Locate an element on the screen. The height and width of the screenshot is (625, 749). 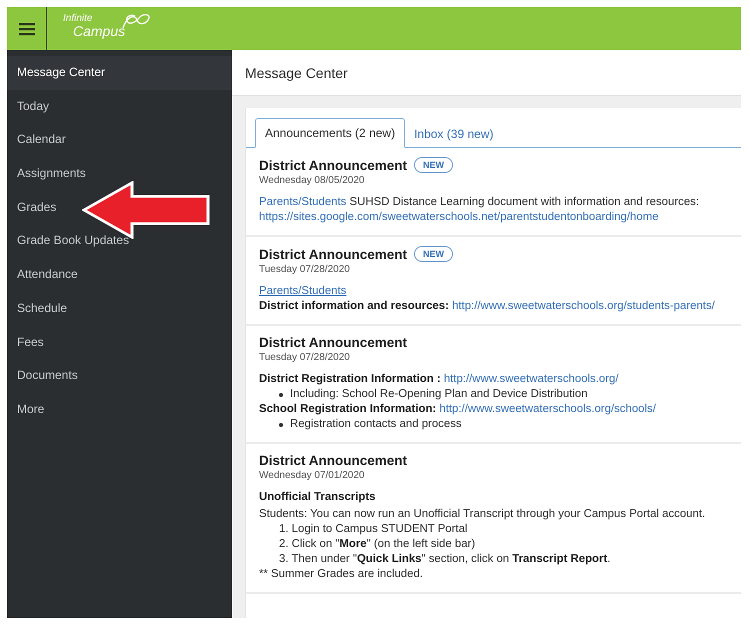
announcement-date: Wednesday 08/05/2020 is located at coordinates (312, 180).